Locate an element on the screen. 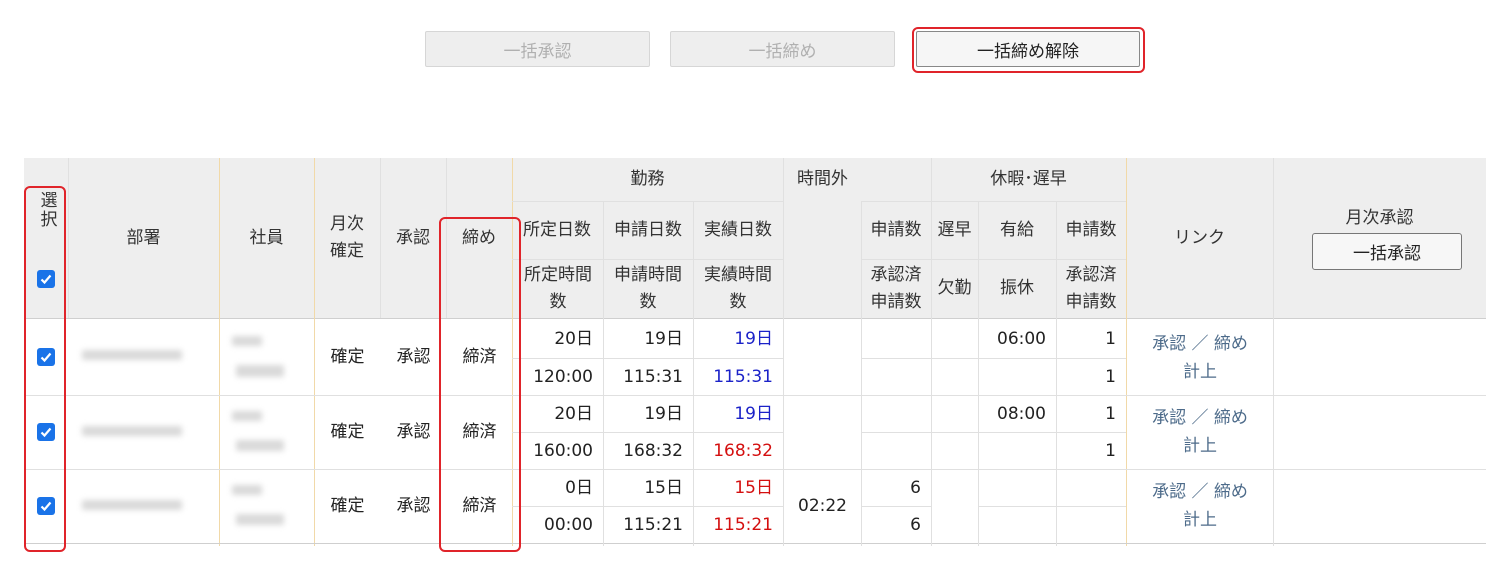 Image resolution: width=1508 pixels, height=570 pixels. monthly-bulk-approve-button: 一括承認 is located at coordinates (1387, 251).